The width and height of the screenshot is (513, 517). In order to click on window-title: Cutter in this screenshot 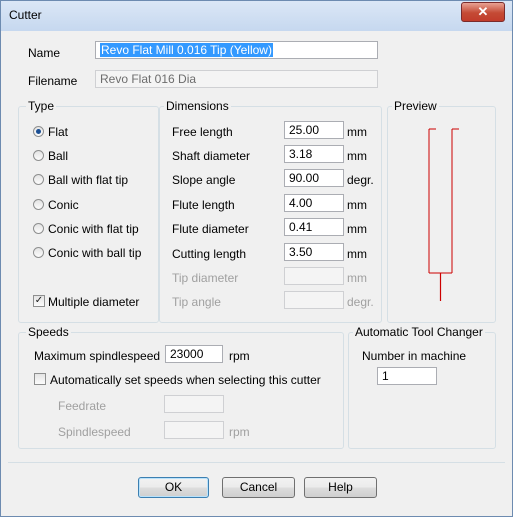, I will do `click(25, 15)`.